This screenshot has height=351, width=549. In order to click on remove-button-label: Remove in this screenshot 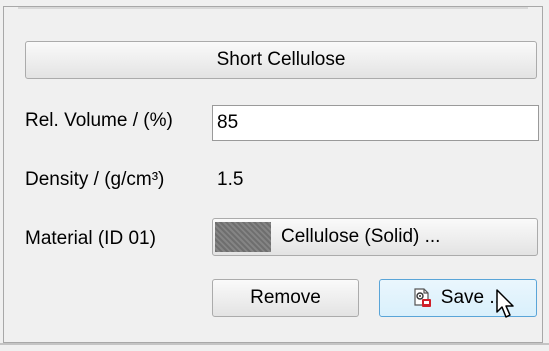, I will do `click(285, 297)`.